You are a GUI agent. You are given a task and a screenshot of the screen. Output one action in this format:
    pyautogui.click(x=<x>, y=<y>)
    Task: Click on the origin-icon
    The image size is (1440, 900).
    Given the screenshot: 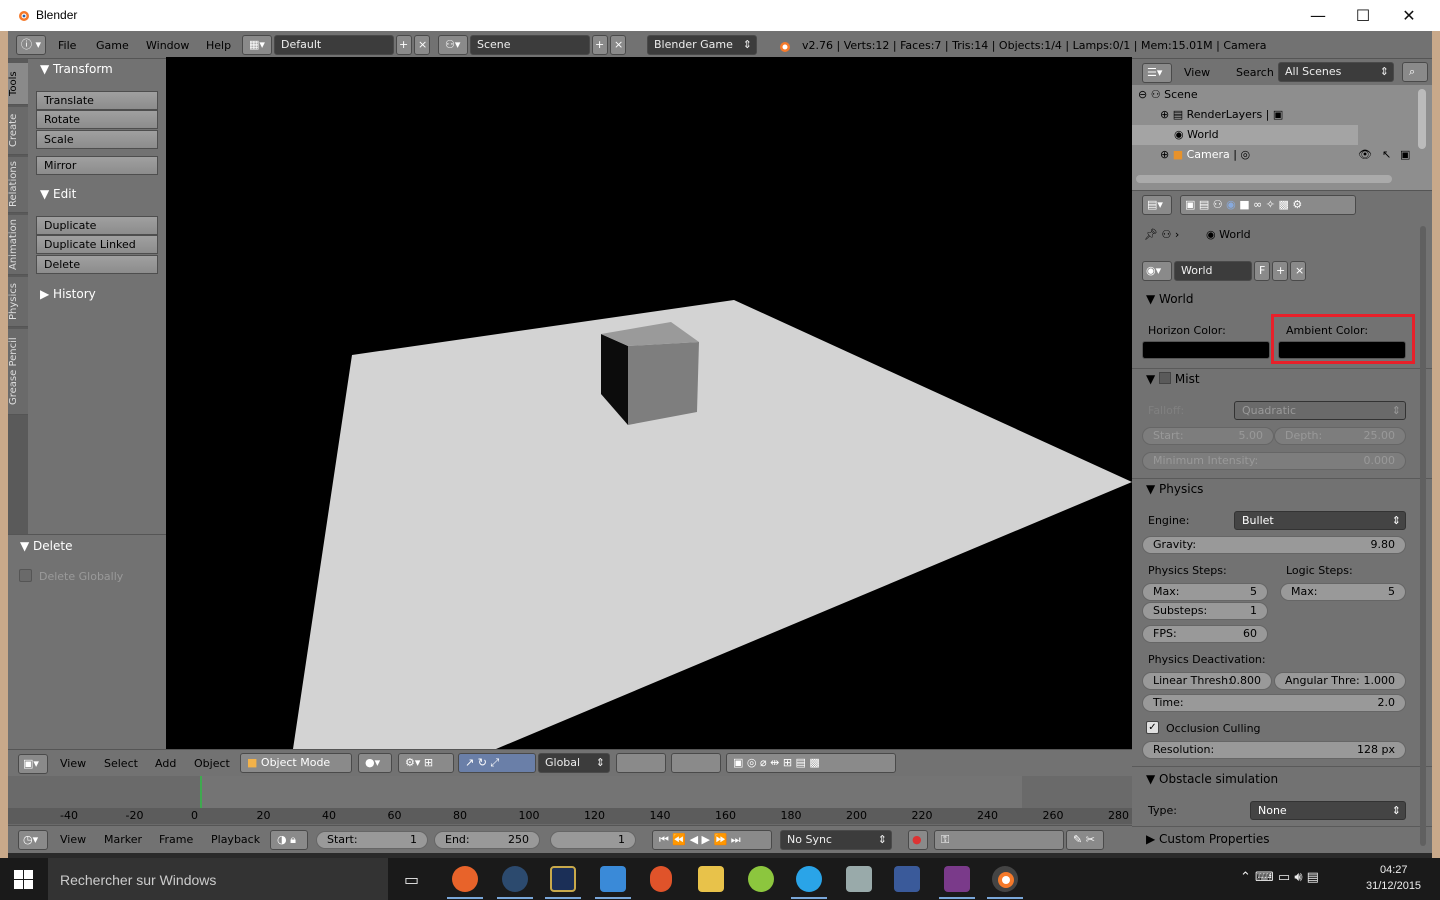 What is the action you would take?
    pyautogui.click(x=661, y=879)
    